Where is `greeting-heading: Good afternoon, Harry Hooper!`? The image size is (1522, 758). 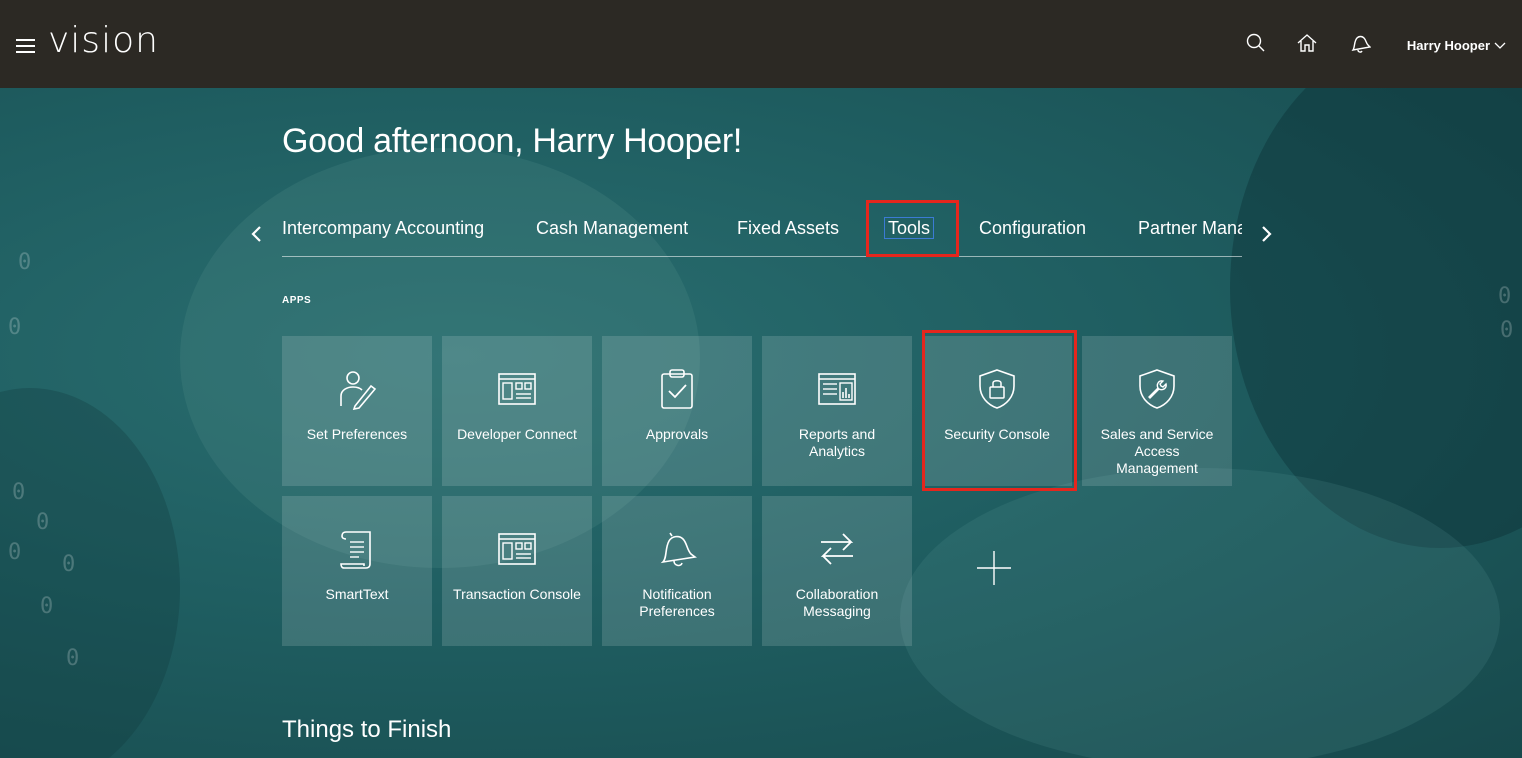
greeting-heading: Good afternoon, Harry Hooper! is located at coordinates (512, 141).